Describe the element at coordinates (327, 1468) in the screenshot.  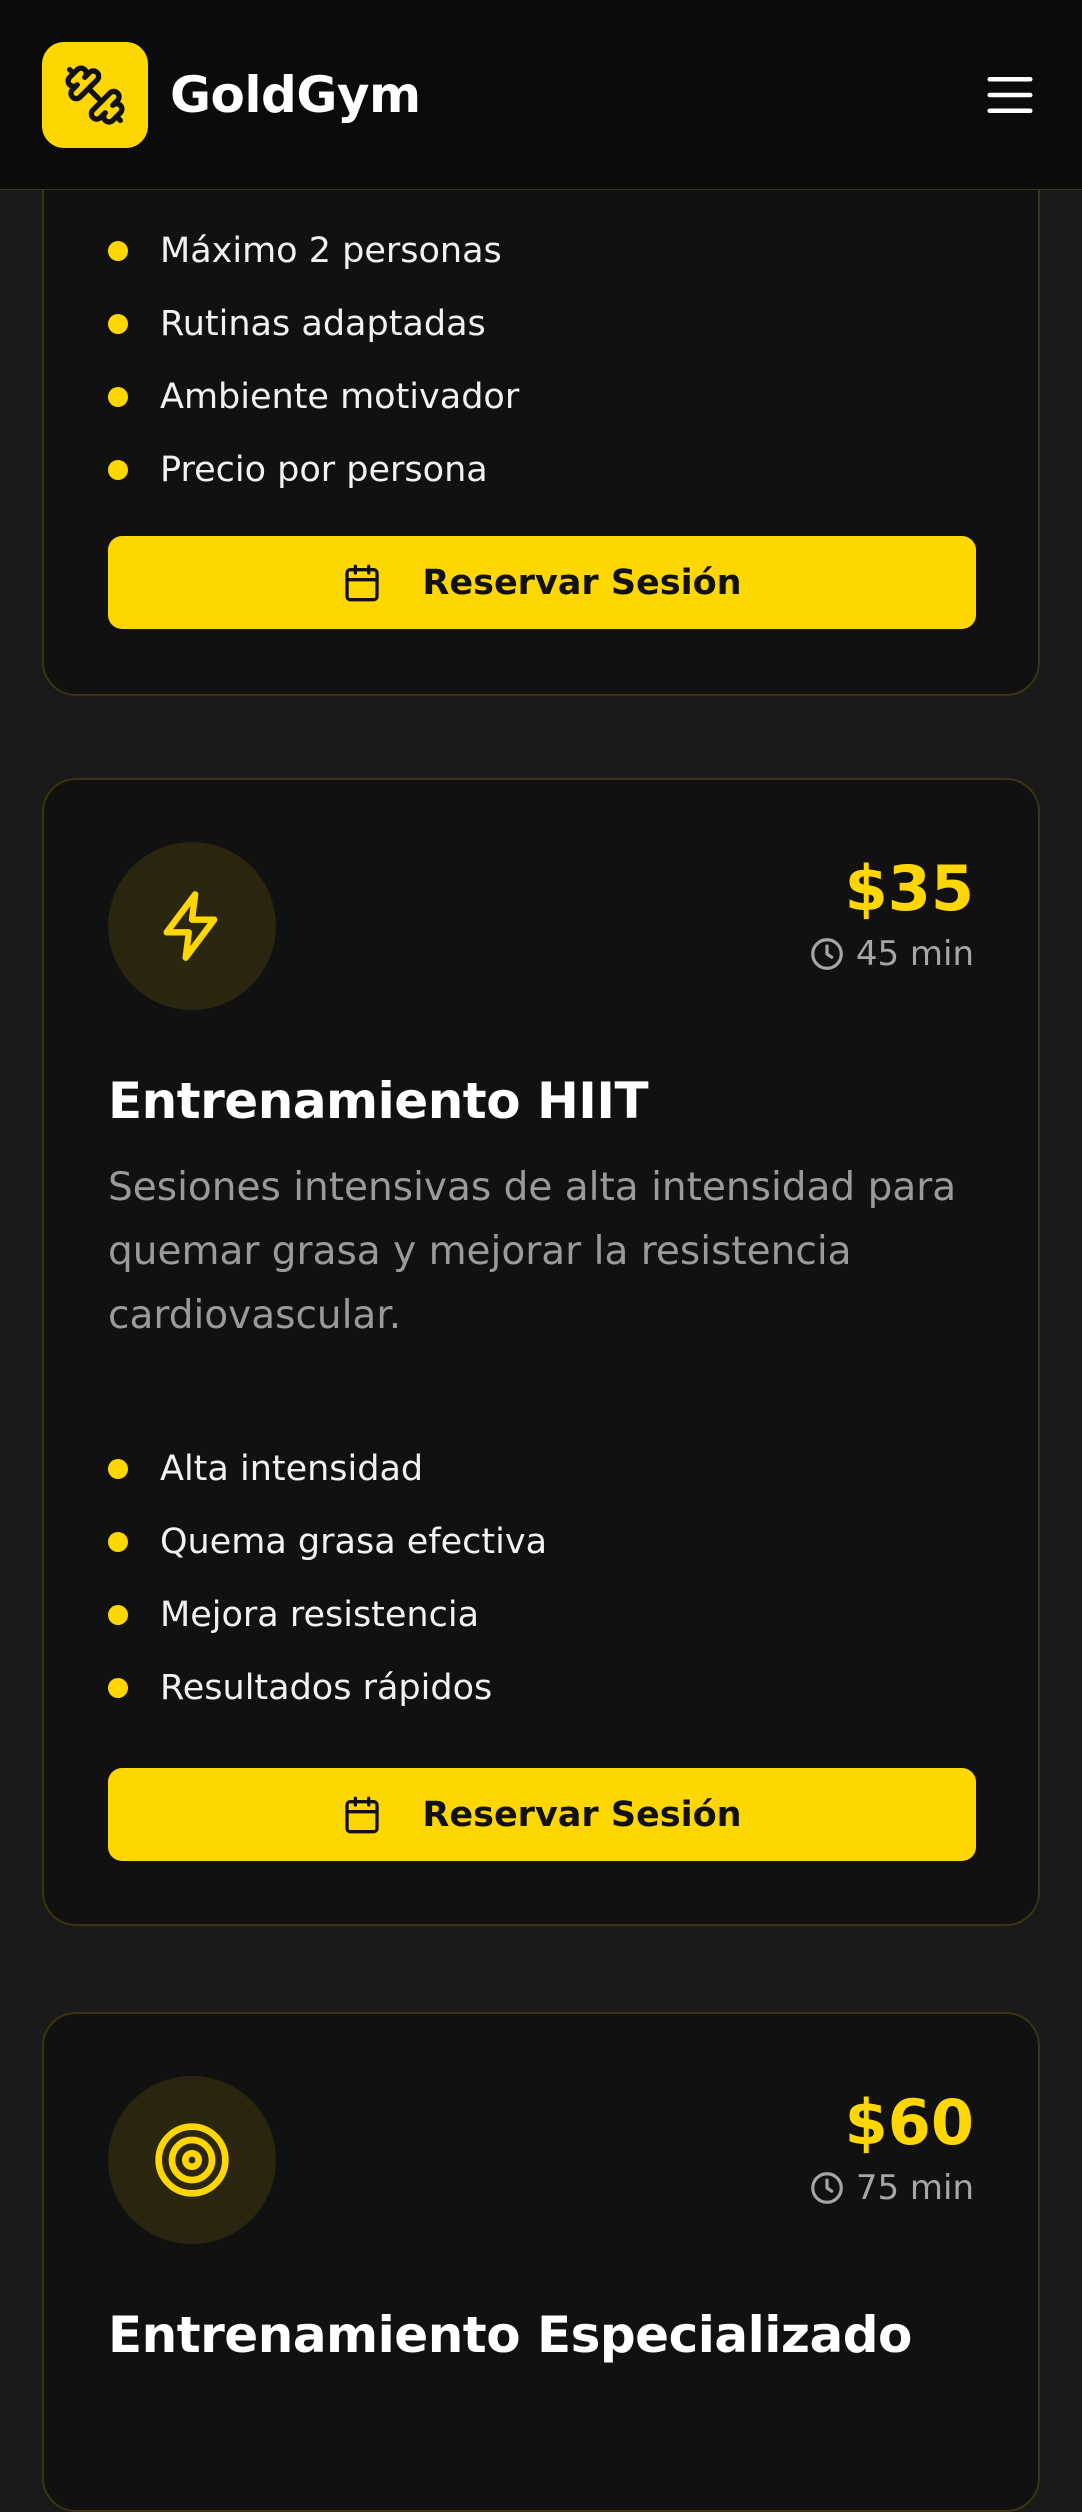
I see `list-item: Alta intensidad` at that location.